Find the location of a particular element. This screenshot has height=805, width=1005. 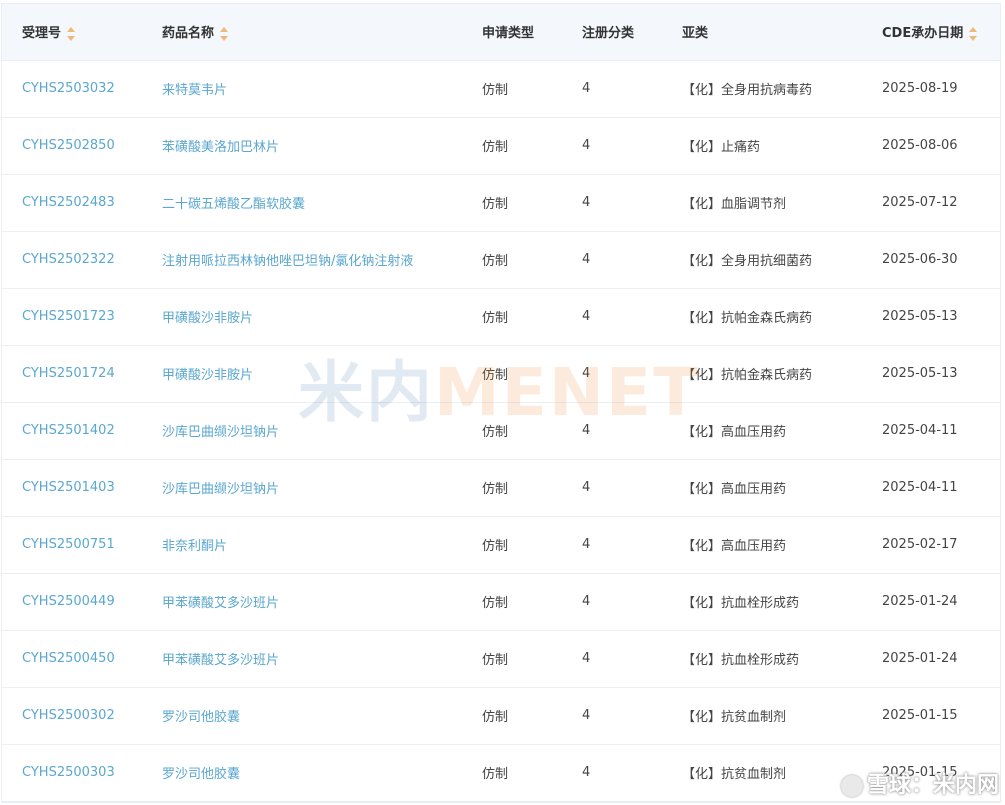

table-row: CYHS2500751 非奈利酮片 仿制 4 【化】高血压用药 2025-02-17 is located at coordinates (501, 545).